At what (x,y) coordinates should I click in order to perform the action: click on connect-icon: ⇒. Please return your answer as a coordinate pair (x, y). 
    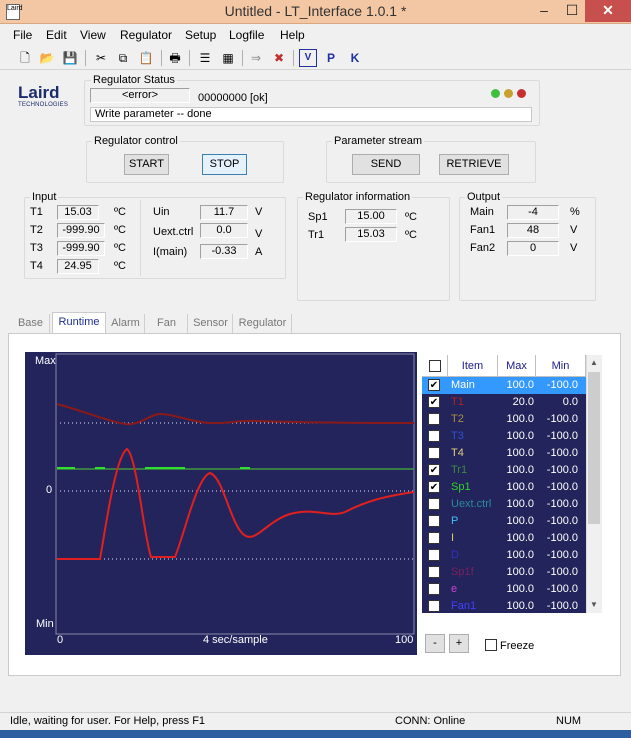
    Looking at the image, I should click on (256, 58).